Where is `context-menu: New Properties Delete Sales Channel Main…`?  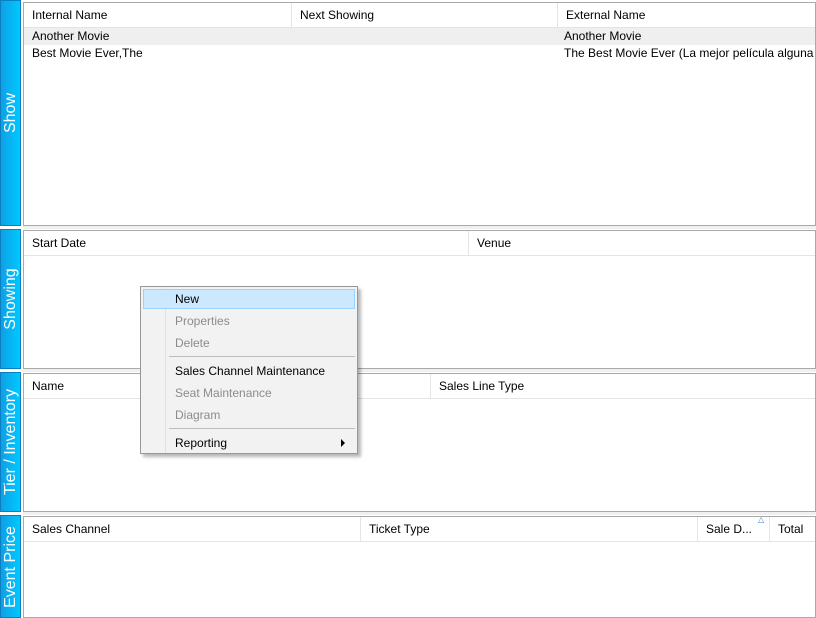 context-menu: New Properties Delete Sales Channel Main… is located at coordinates (249, 370).